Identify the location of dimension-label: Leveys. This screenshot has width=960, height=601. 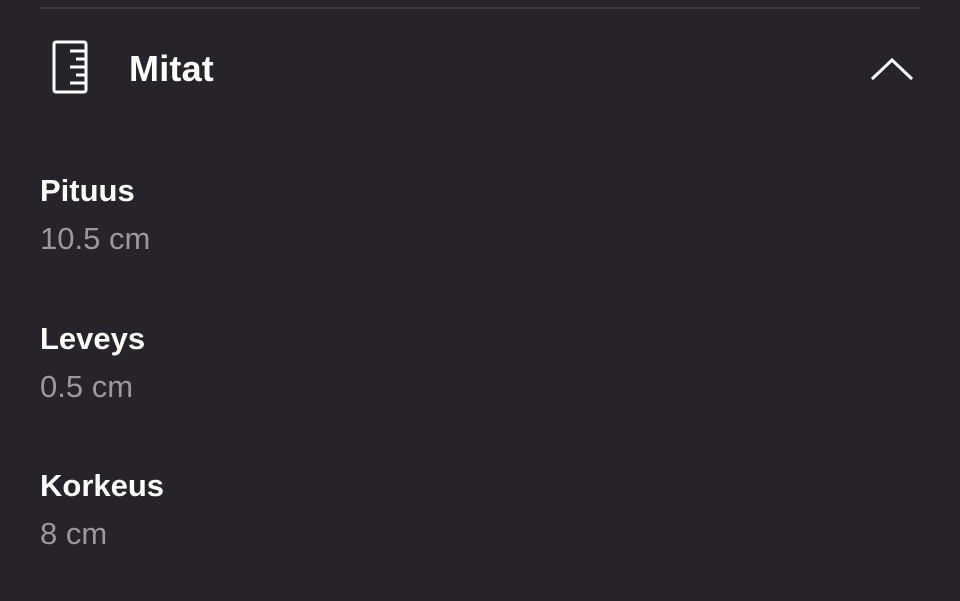
(93, 338).